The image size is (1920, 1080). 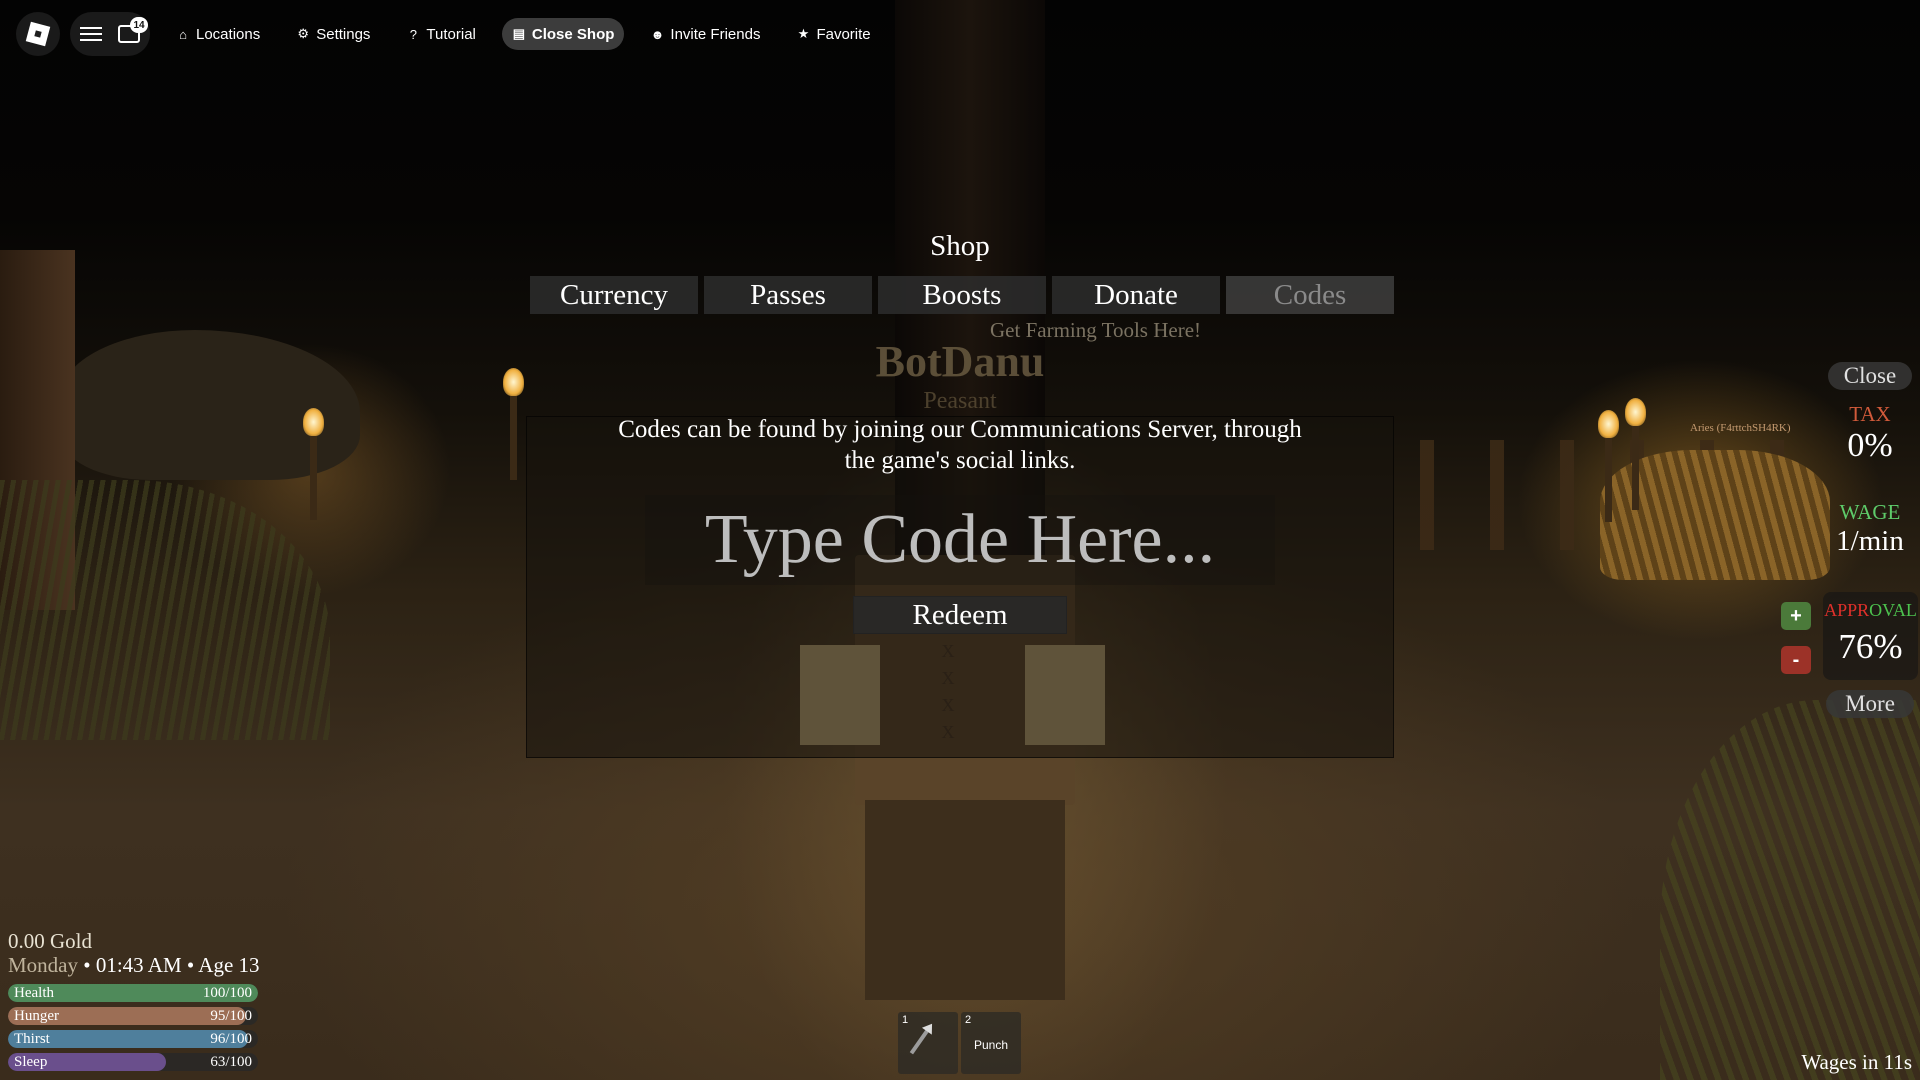 I want to click on hunger-label: Hunger, so click(x=36, y=1016).